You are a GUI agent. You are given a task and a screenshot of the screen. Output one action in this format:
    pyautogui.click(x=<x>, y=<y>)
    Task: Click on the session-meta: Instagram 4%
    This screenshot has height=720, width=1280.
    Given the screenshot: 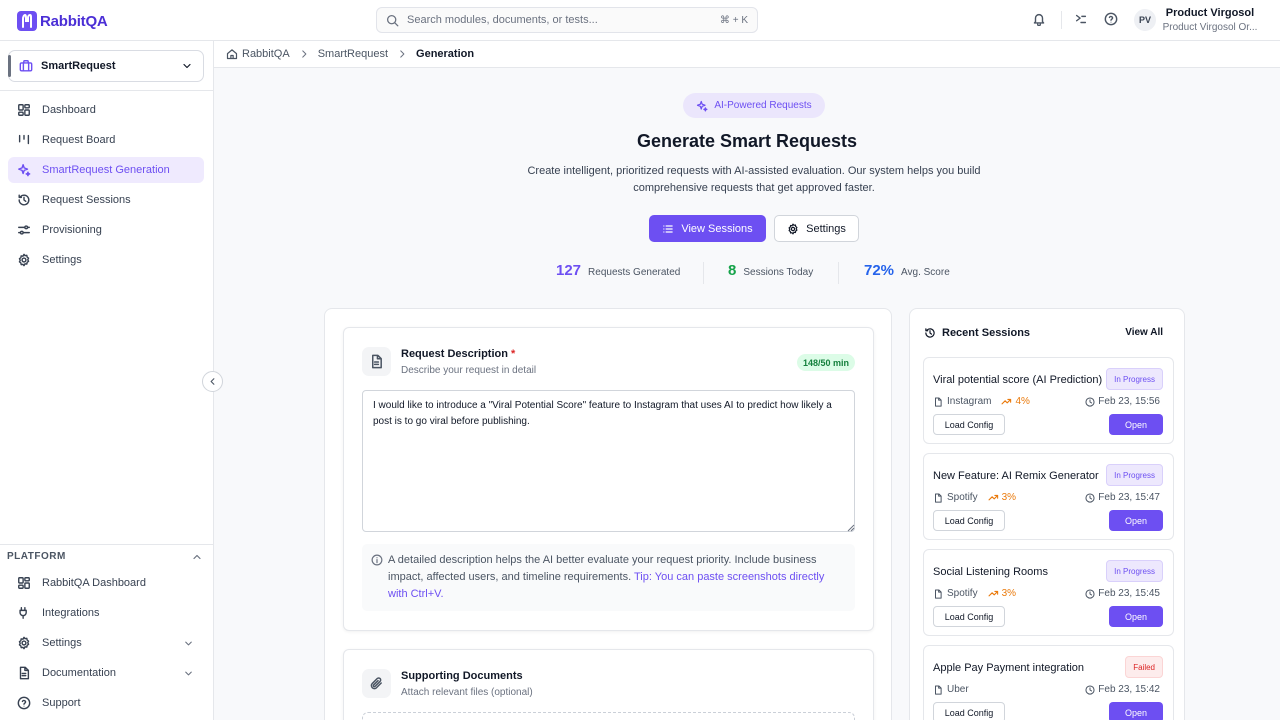 What is the action you would take?
    pyautogui.click(x=981, y=401)
    